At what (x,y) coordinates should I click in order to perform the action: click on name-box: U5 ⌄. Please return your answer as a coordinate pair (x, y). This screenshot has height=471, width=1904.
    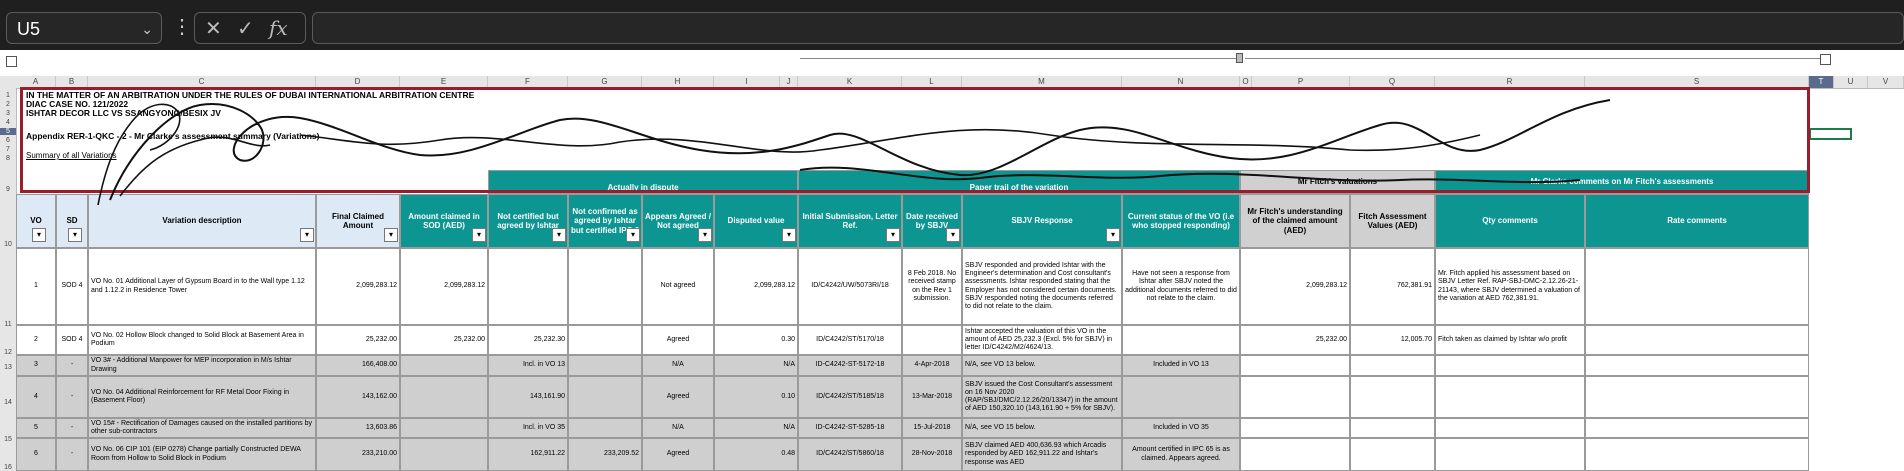
    Looking at the image, I should click on (84, 28).